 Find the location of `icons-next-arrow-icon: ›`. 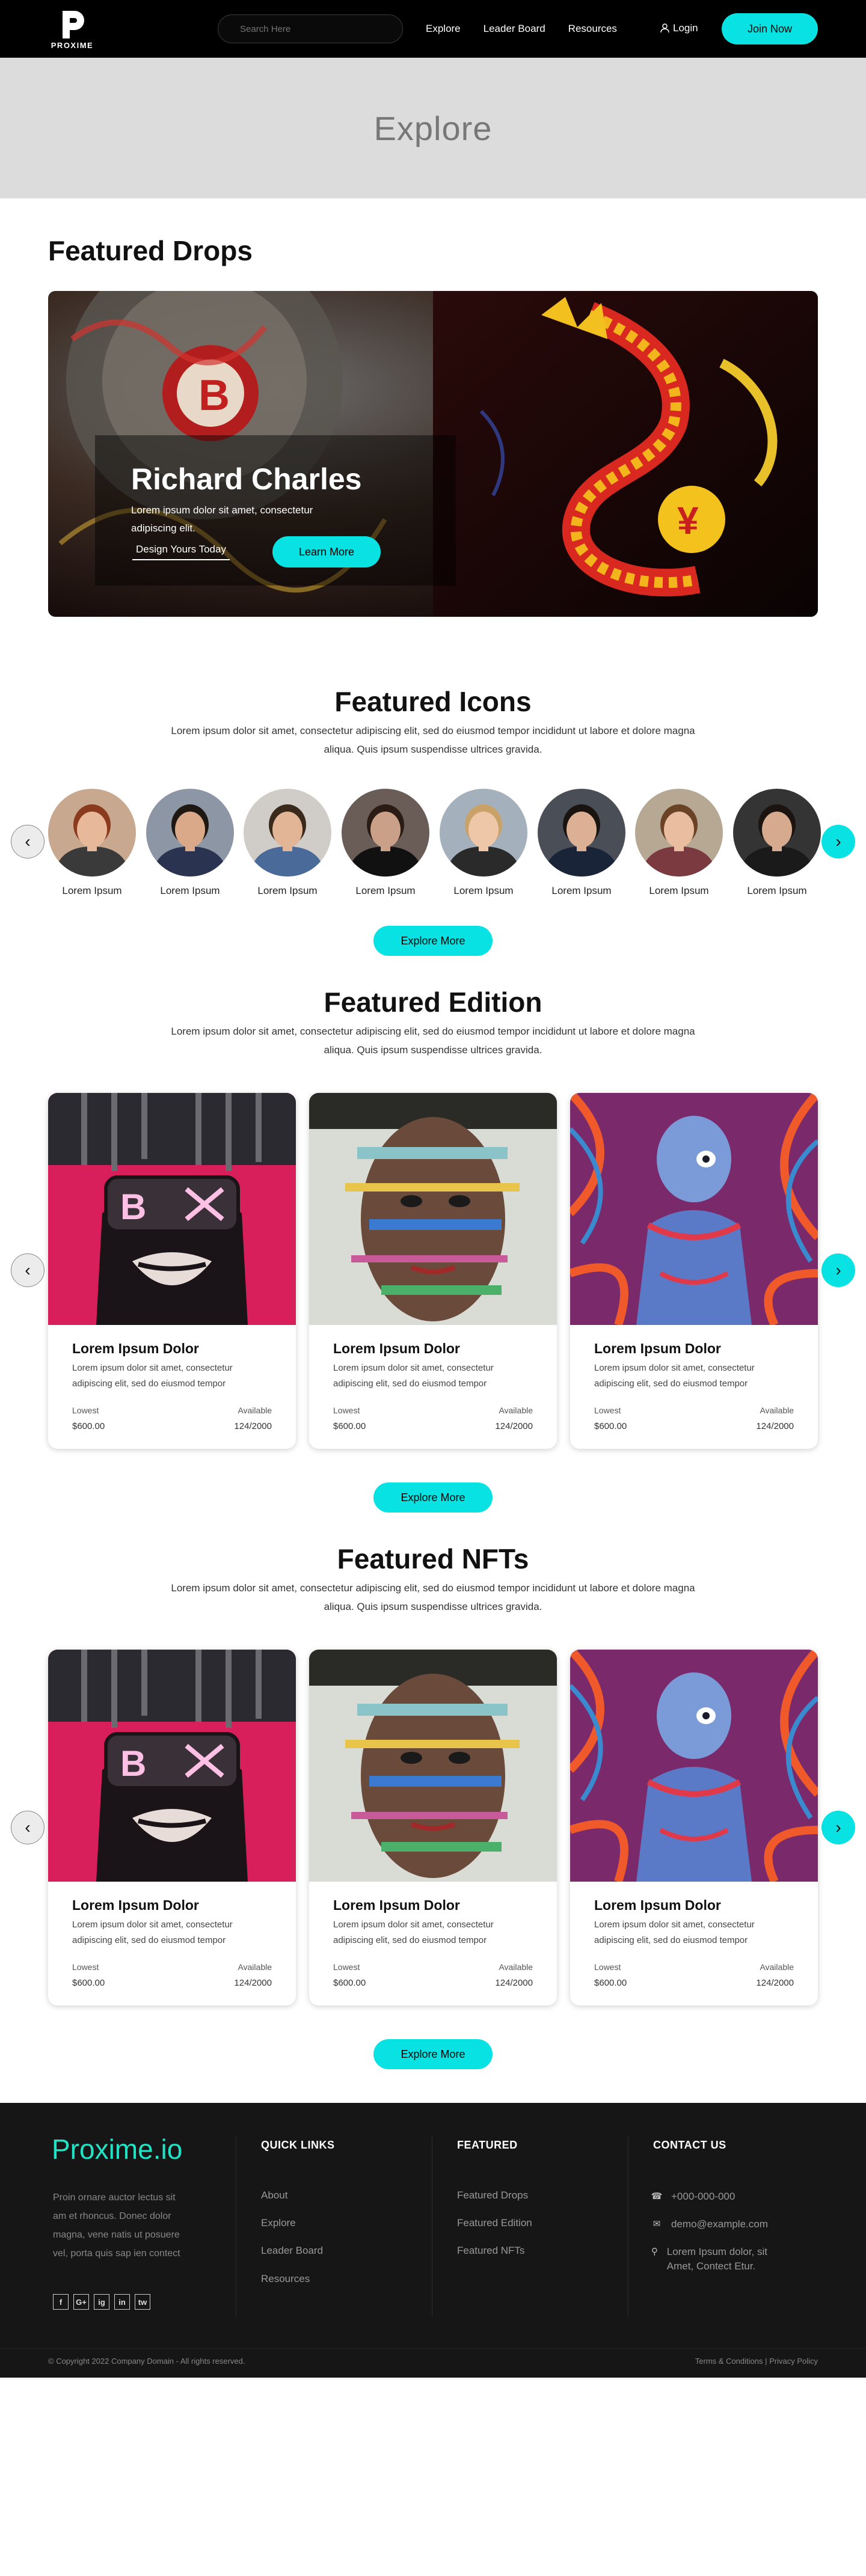

icons-next-arrow-icon: › is located at coordinates (838, 841).